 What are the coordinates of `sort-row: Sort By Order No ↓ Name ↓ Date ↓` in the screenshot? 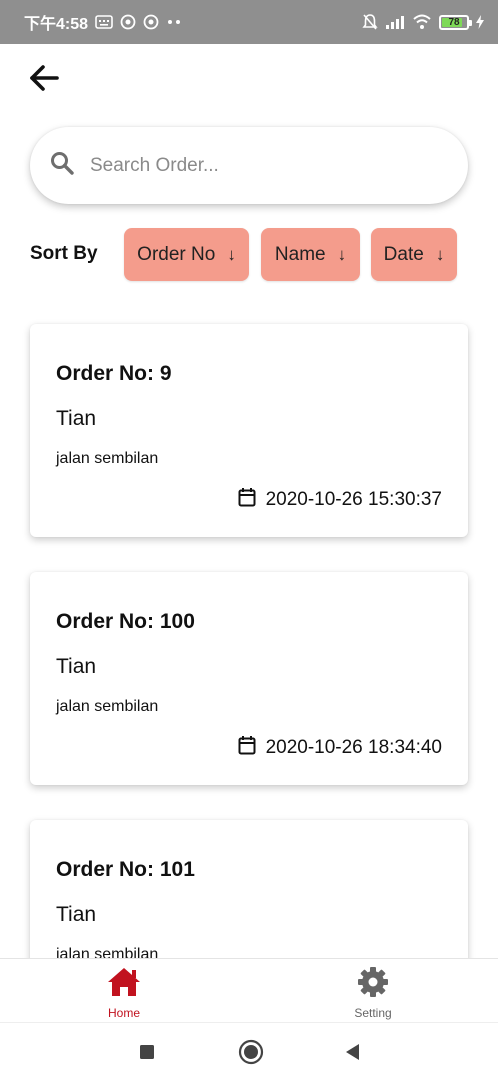 It's located at (250, 254).